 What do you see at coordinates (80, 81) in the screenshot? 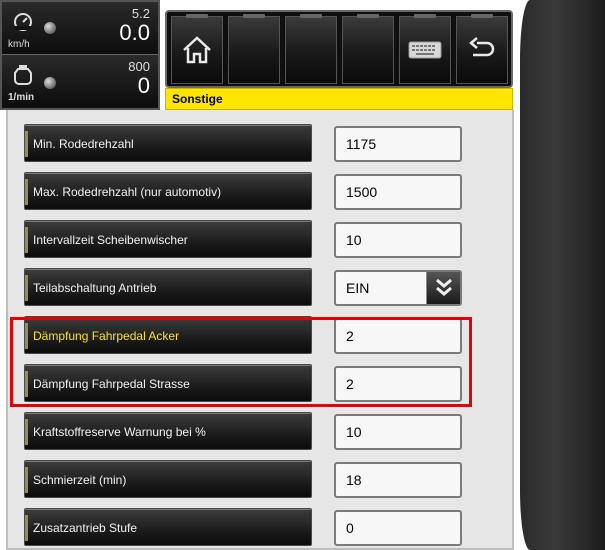
I see `rpm-gauge: 1/min 800 0` at bounding box center [80, 81].